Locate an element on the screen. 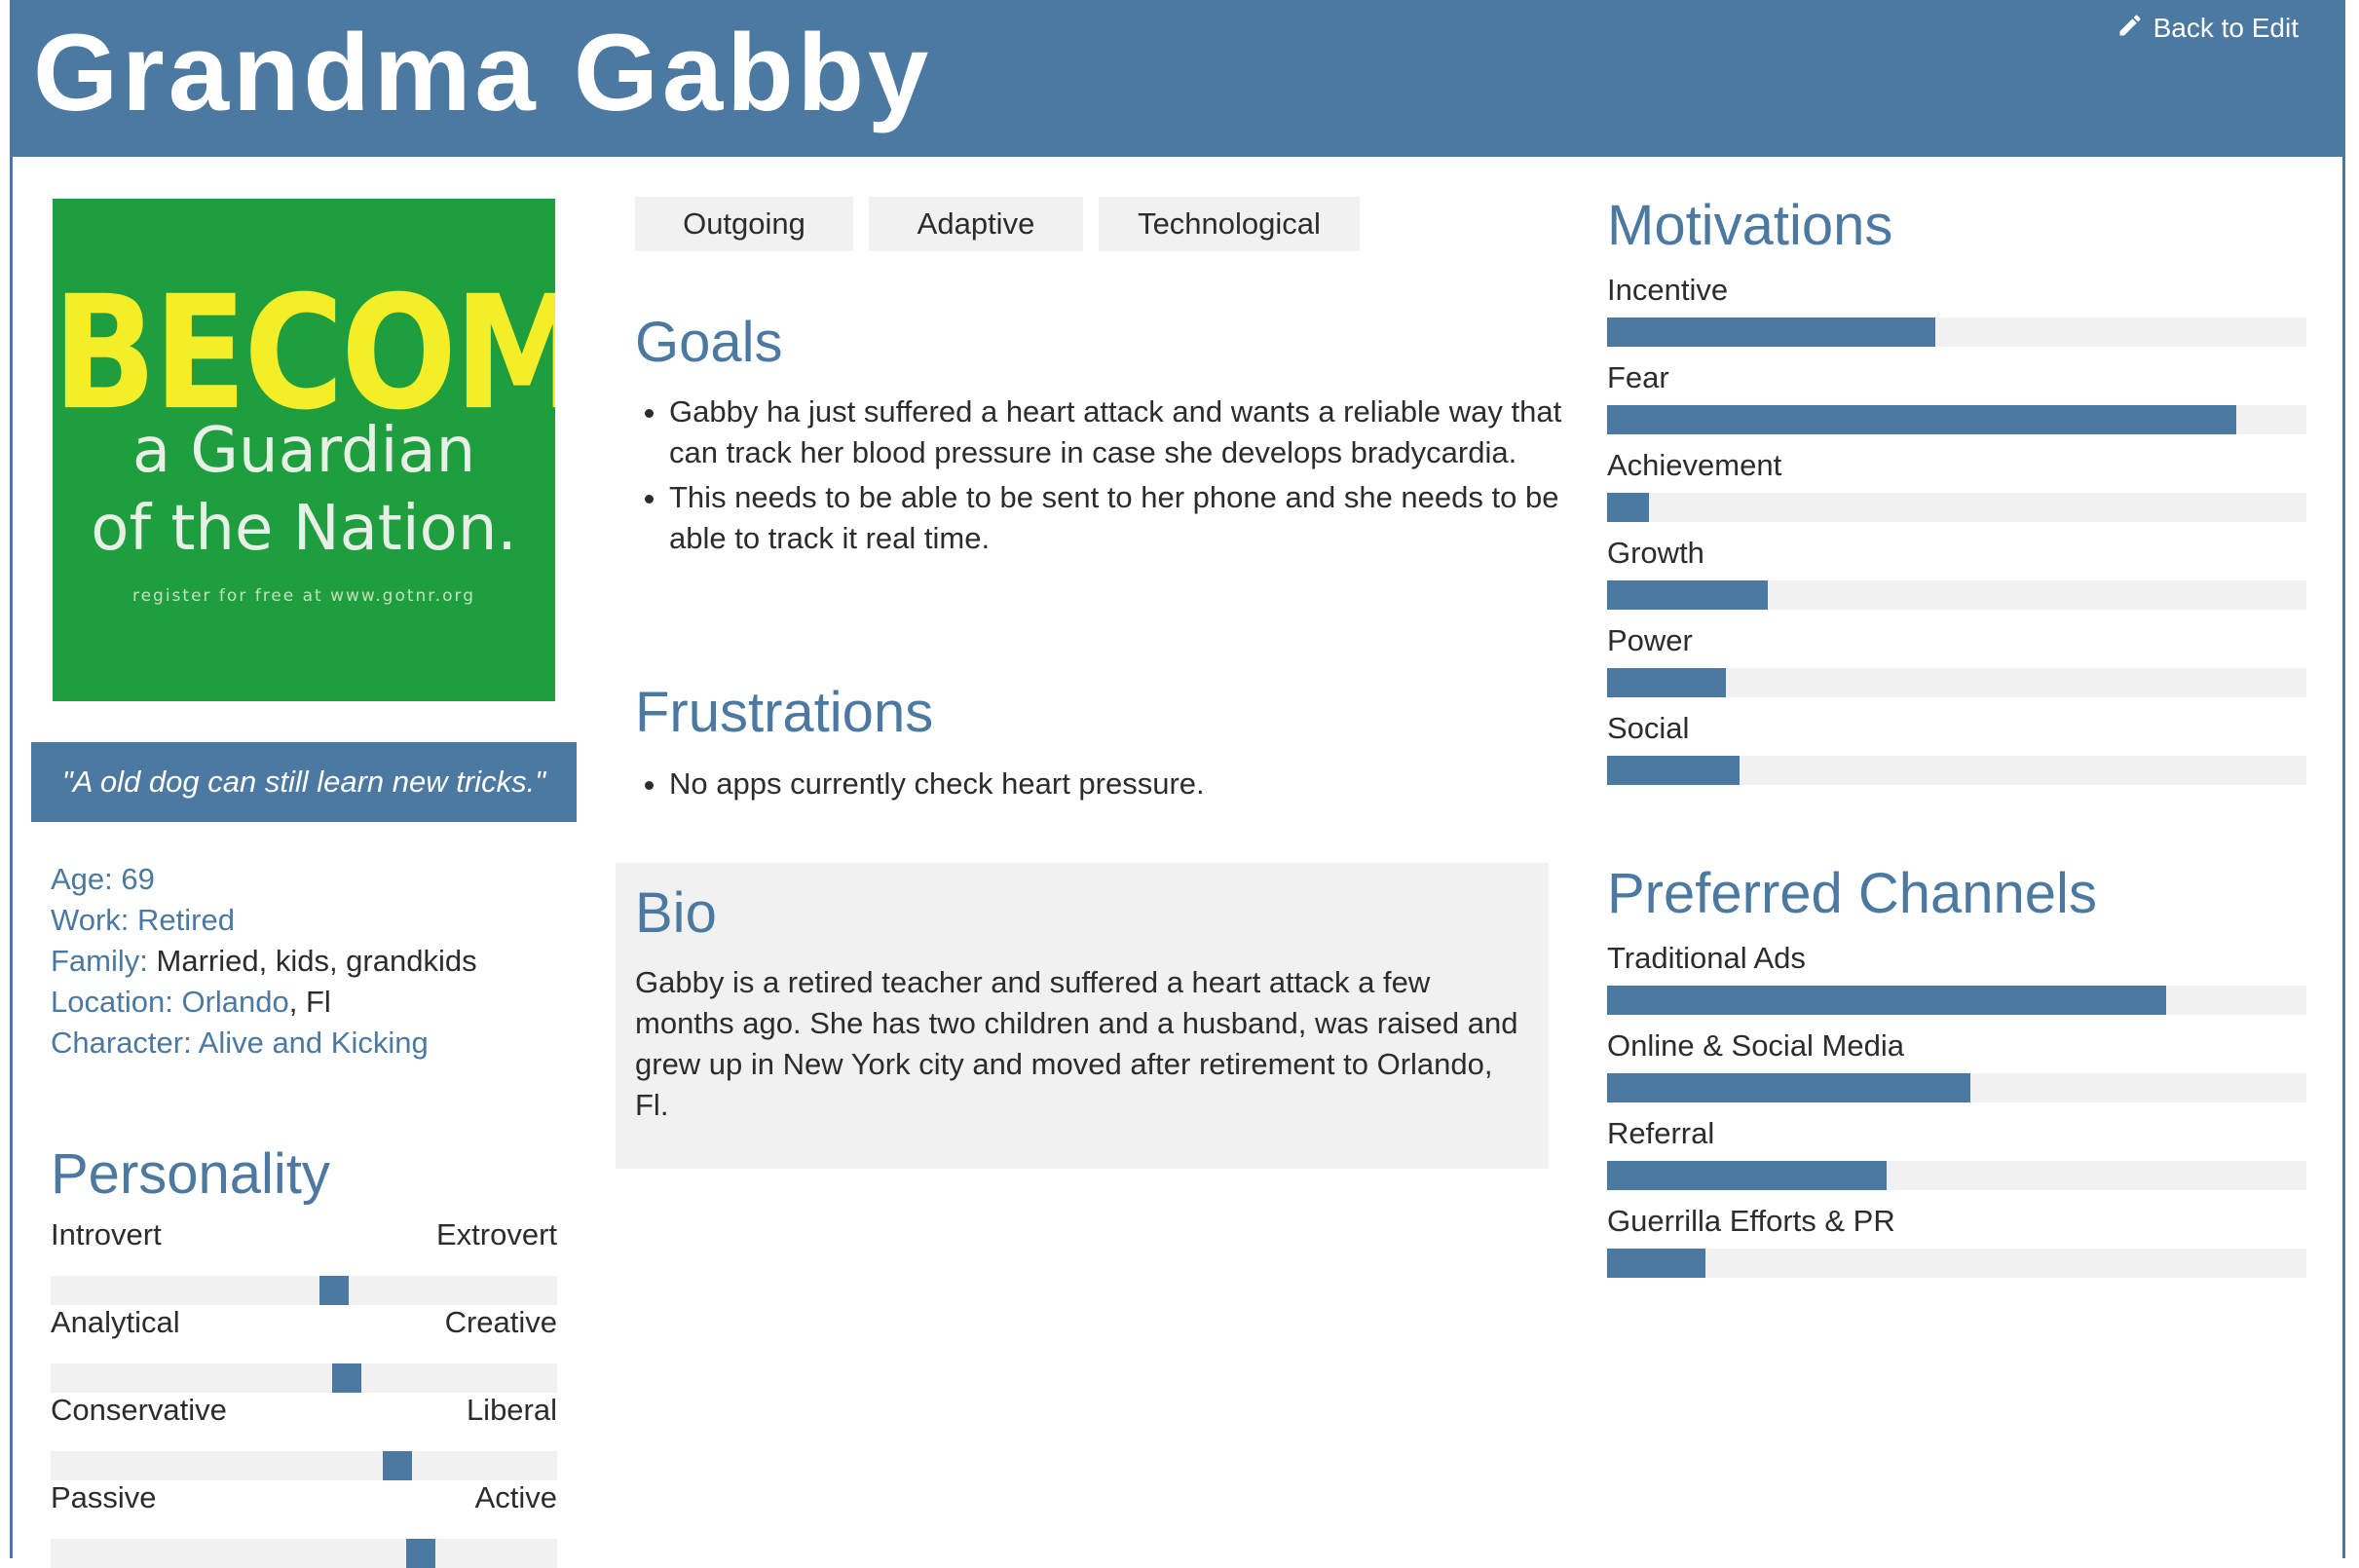  fact-family-value: Married, kids, grandkids is located at coordinates (316, 961).